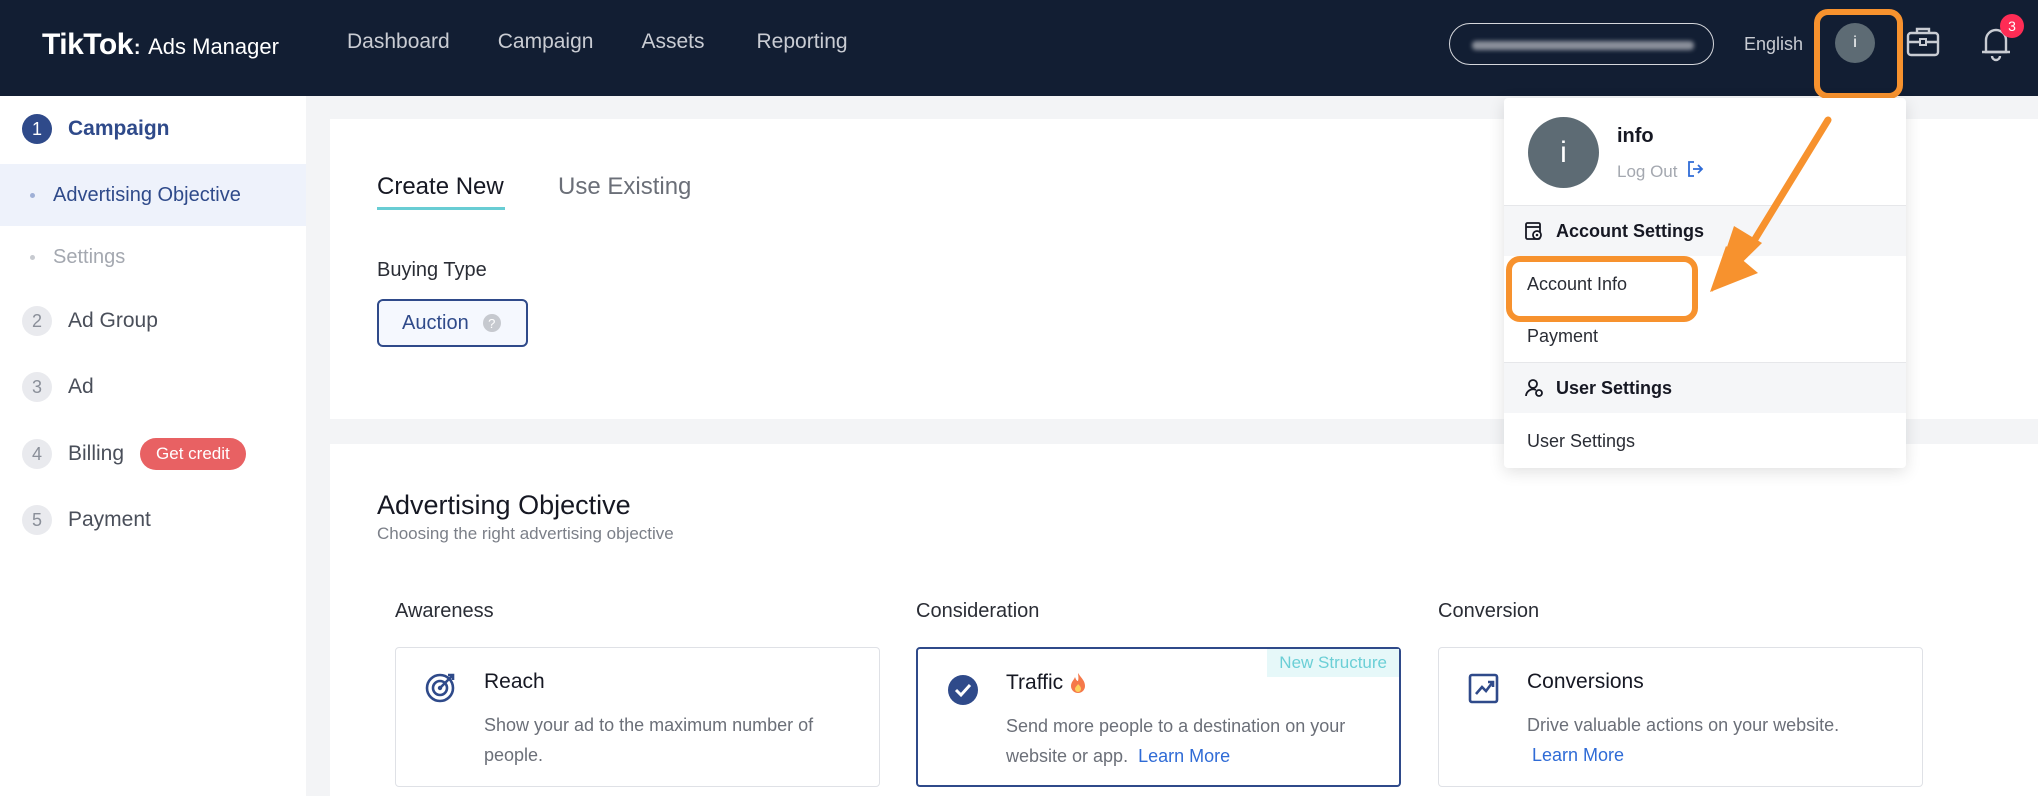 Image resolution: width=2038 pixels, height=796 pixels. I want to click on active-tab-indicator, so click(441, 208).